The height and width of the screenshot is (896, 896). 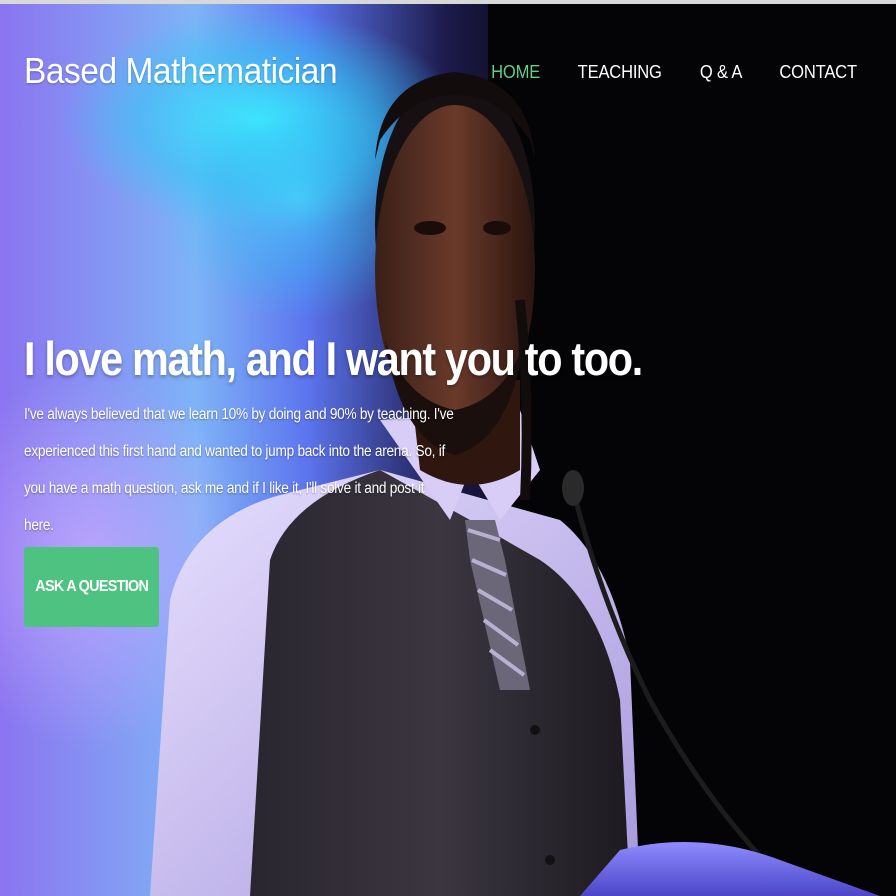 I want to click on nav-contact-link: CONTACT, so click(x=818, y=72).